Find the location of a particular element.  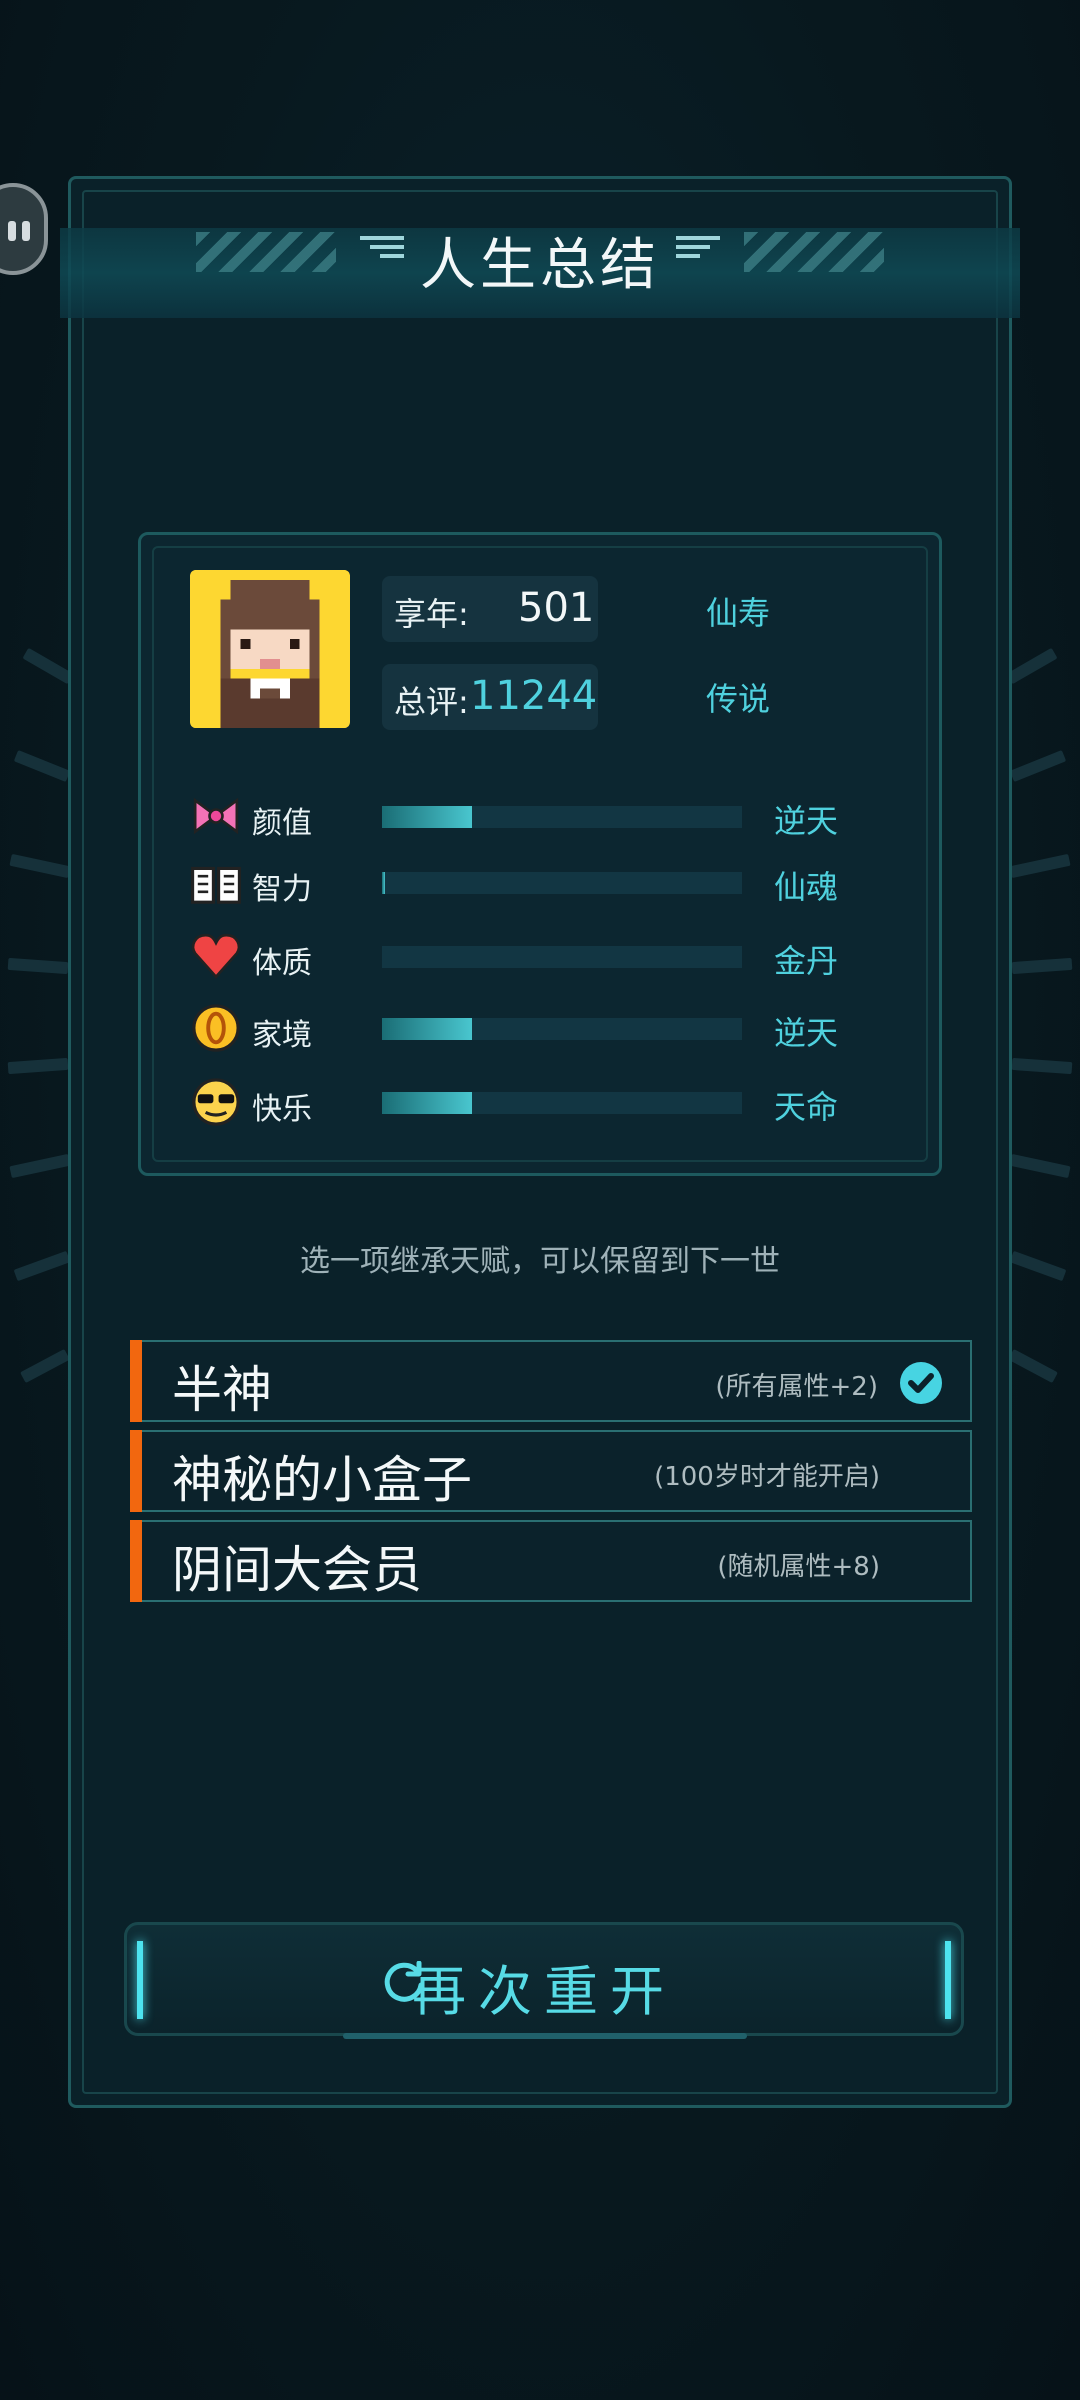

checkmark-icon is located at coordinates (921, 1383).